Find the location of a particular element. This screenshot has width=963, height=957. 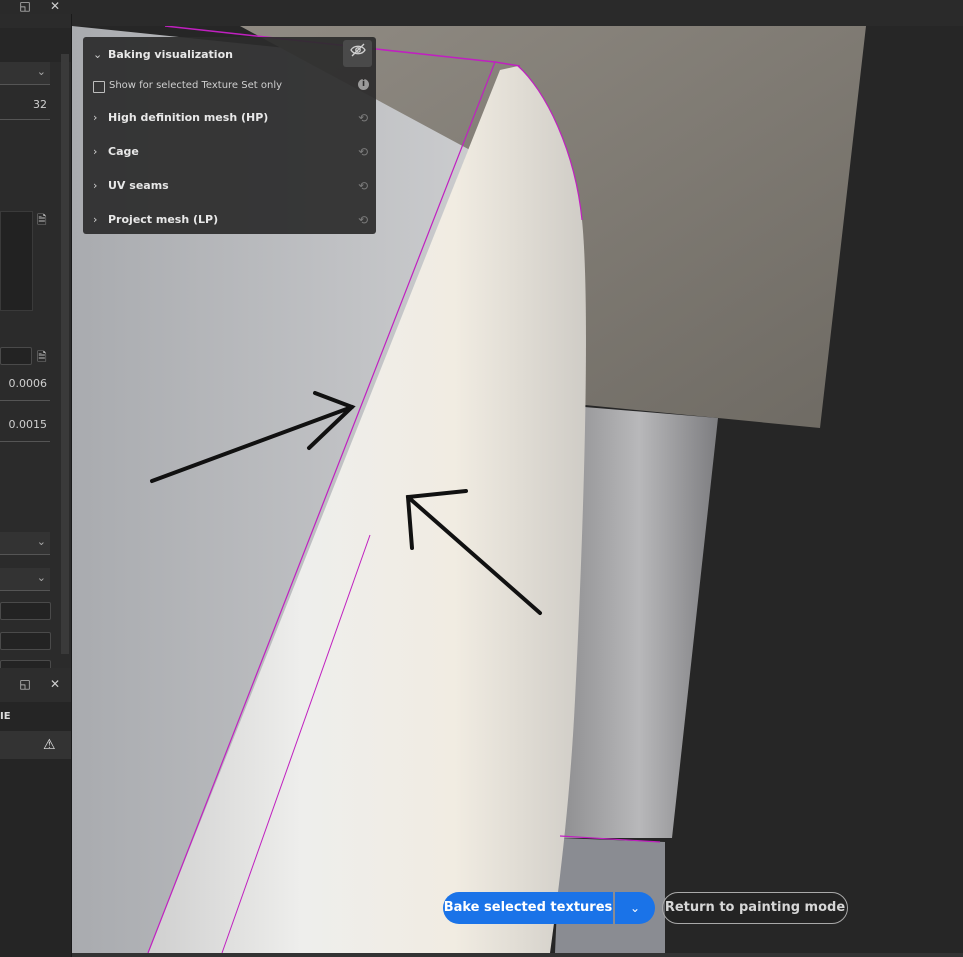

properties-panel: ⌄ 32 🗎 🗎 0.0006 0.0015 ⌄ ⌄ is located at coordinates (36, 346).